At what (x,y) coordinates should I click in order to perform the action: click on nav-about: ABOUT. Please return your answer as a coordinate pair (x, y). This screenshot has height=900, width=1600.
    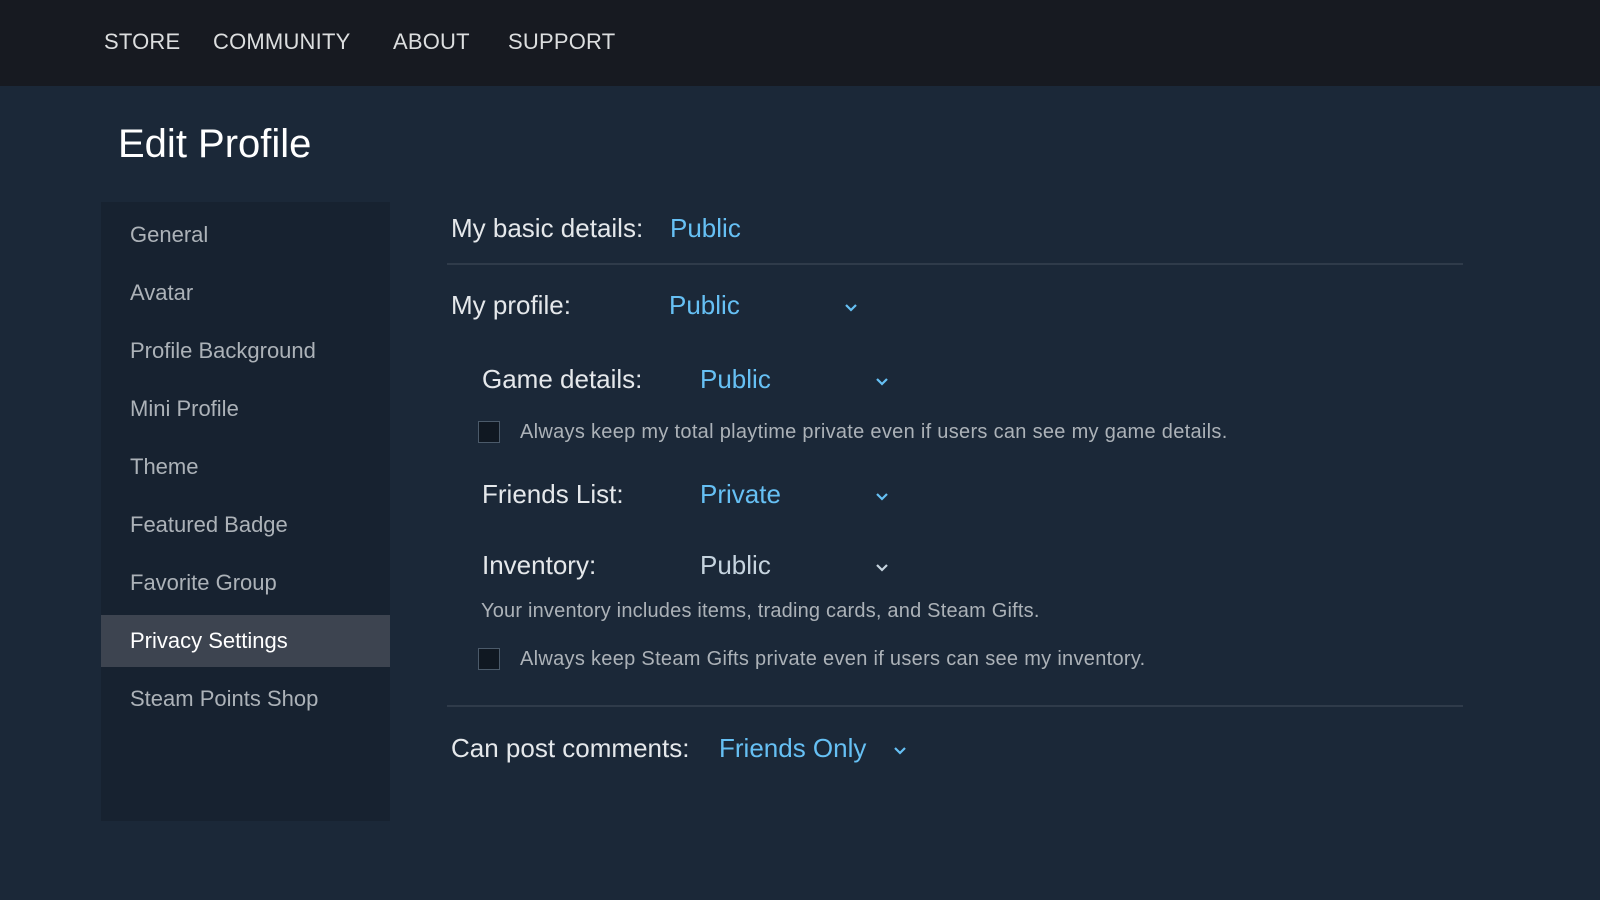
    Looking at the image, I should click on (431, 42).